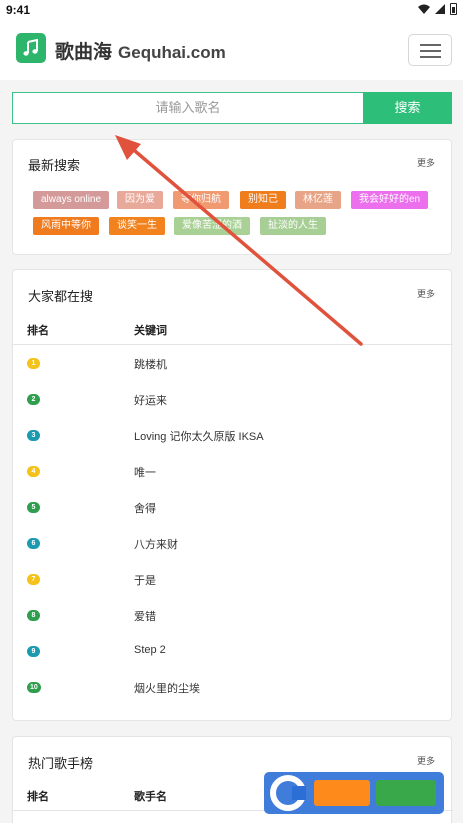 This screenshot has width=463, height=823. What do you see at coordinates (390, 200) in the screenshot?
I see `search-tag: 我会好好的en` at bounding box center [390, 200].